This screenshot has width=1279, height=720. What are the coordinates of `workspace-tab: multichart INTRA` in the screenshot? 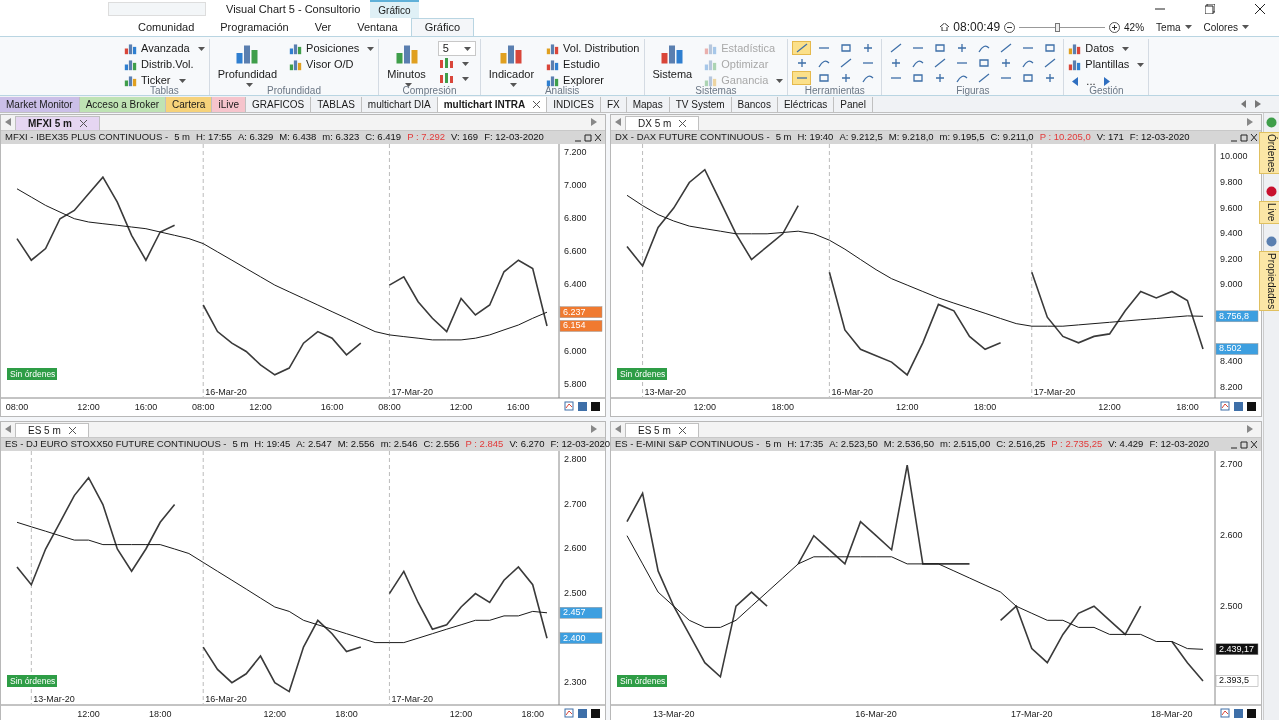 It's located at (492, 104).